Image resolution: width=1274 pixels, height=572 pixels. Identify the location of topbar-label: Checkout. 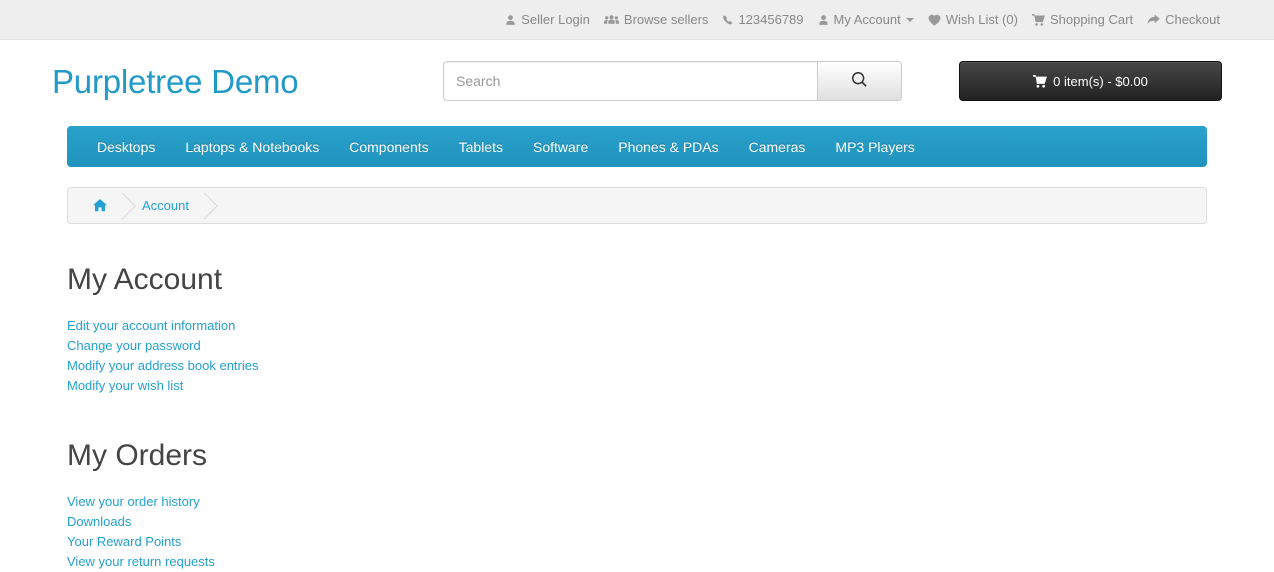
(1192, 19).